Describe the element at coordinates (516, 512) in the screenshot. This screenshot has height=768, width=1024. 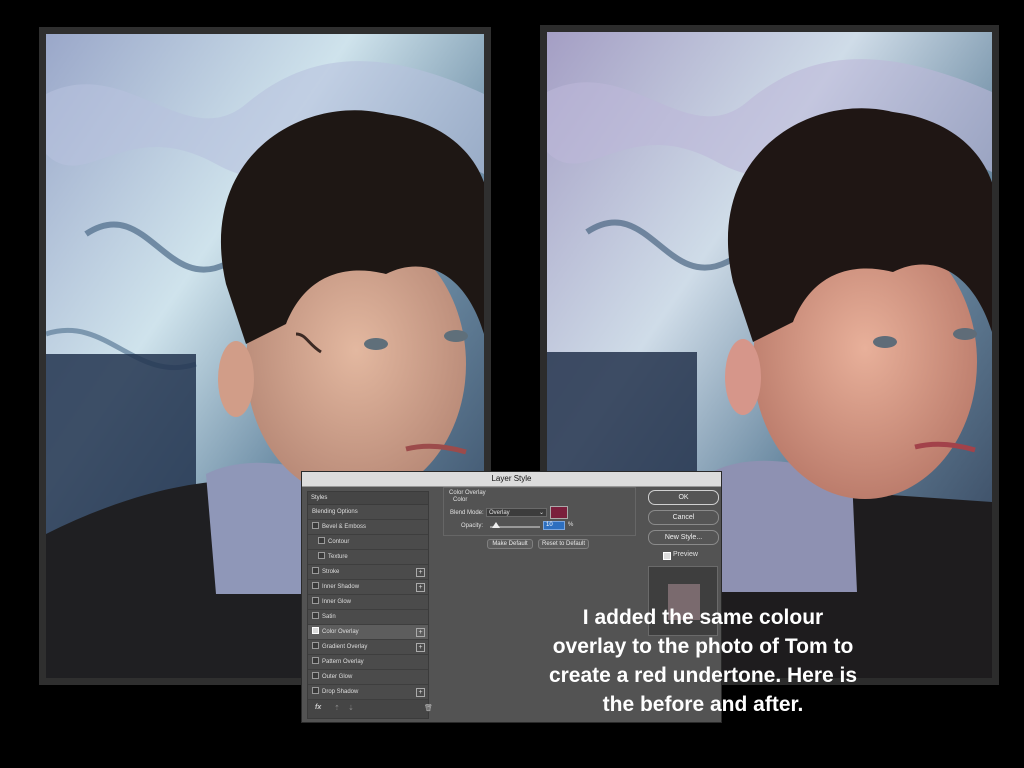
I see `blend-mode-select: Overlay ⌄` at that location.